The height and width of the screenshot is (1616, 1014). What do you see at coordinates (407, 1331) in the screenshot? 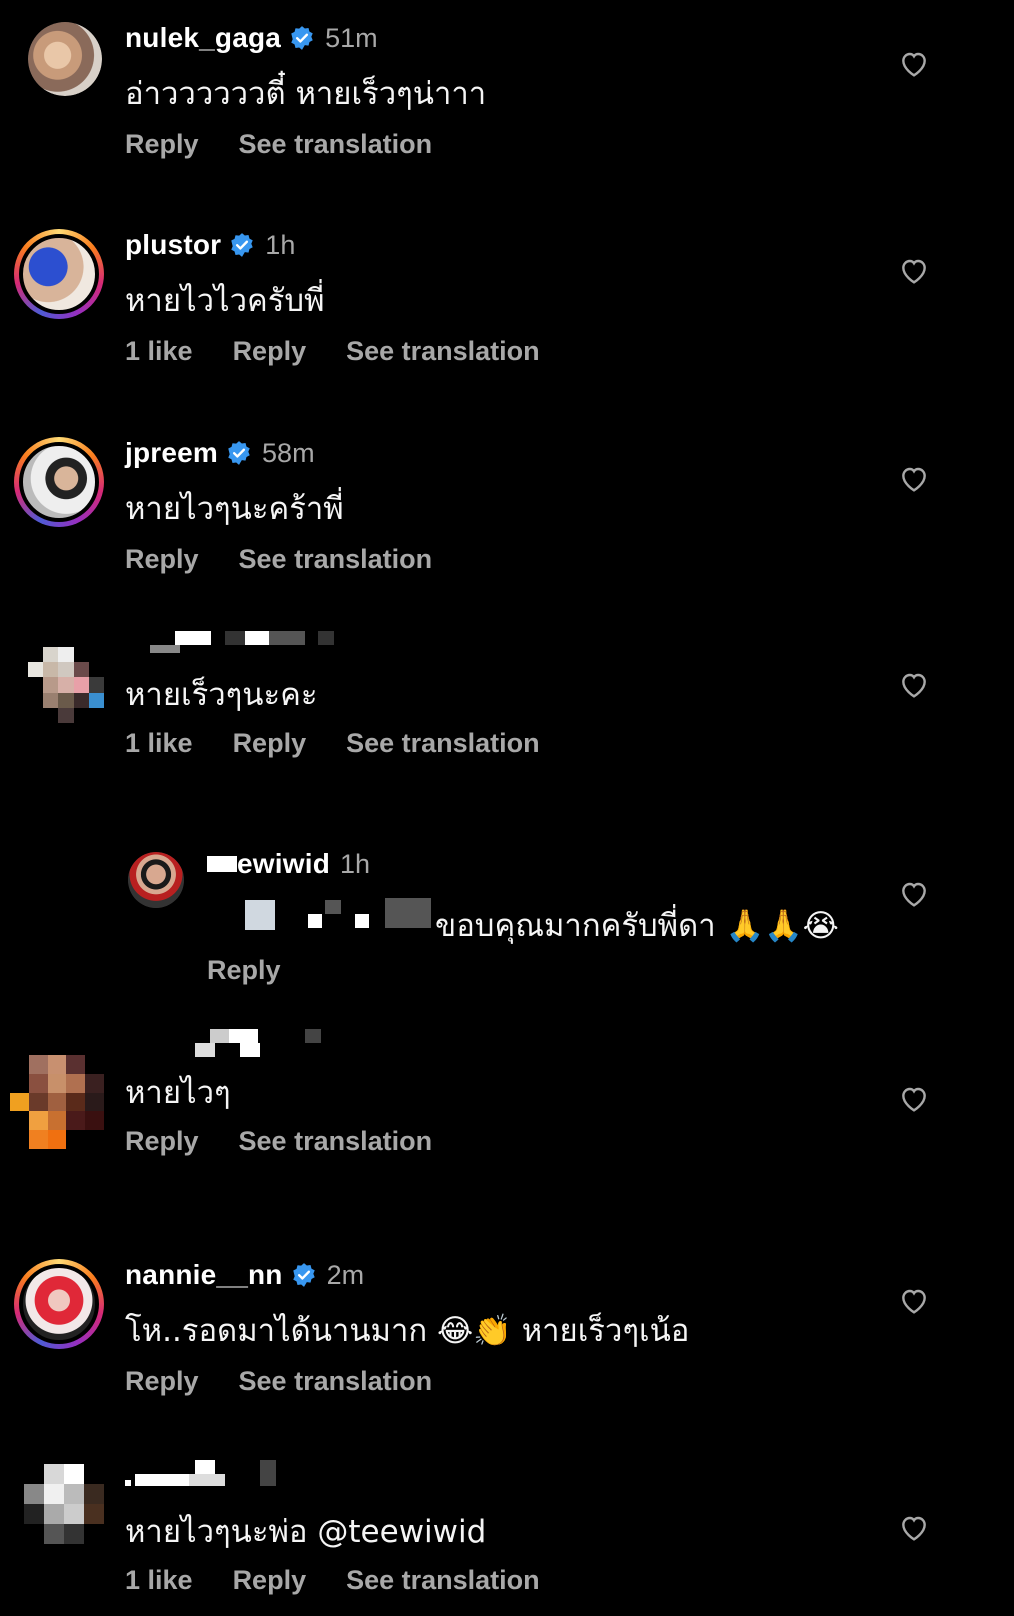
I see `comment-text: โห..รอดมาได้นานมาก 😂👏 หายเร็วๆเน้อ` at bounding box center [407, 1331].